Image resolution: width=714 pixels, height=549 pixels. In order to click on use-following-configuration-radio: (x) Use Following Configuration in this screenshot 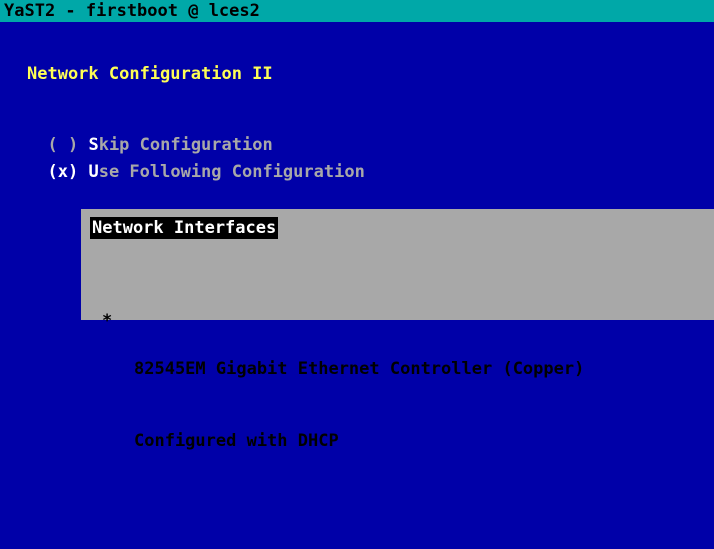, I will do `click(196, 162)`.